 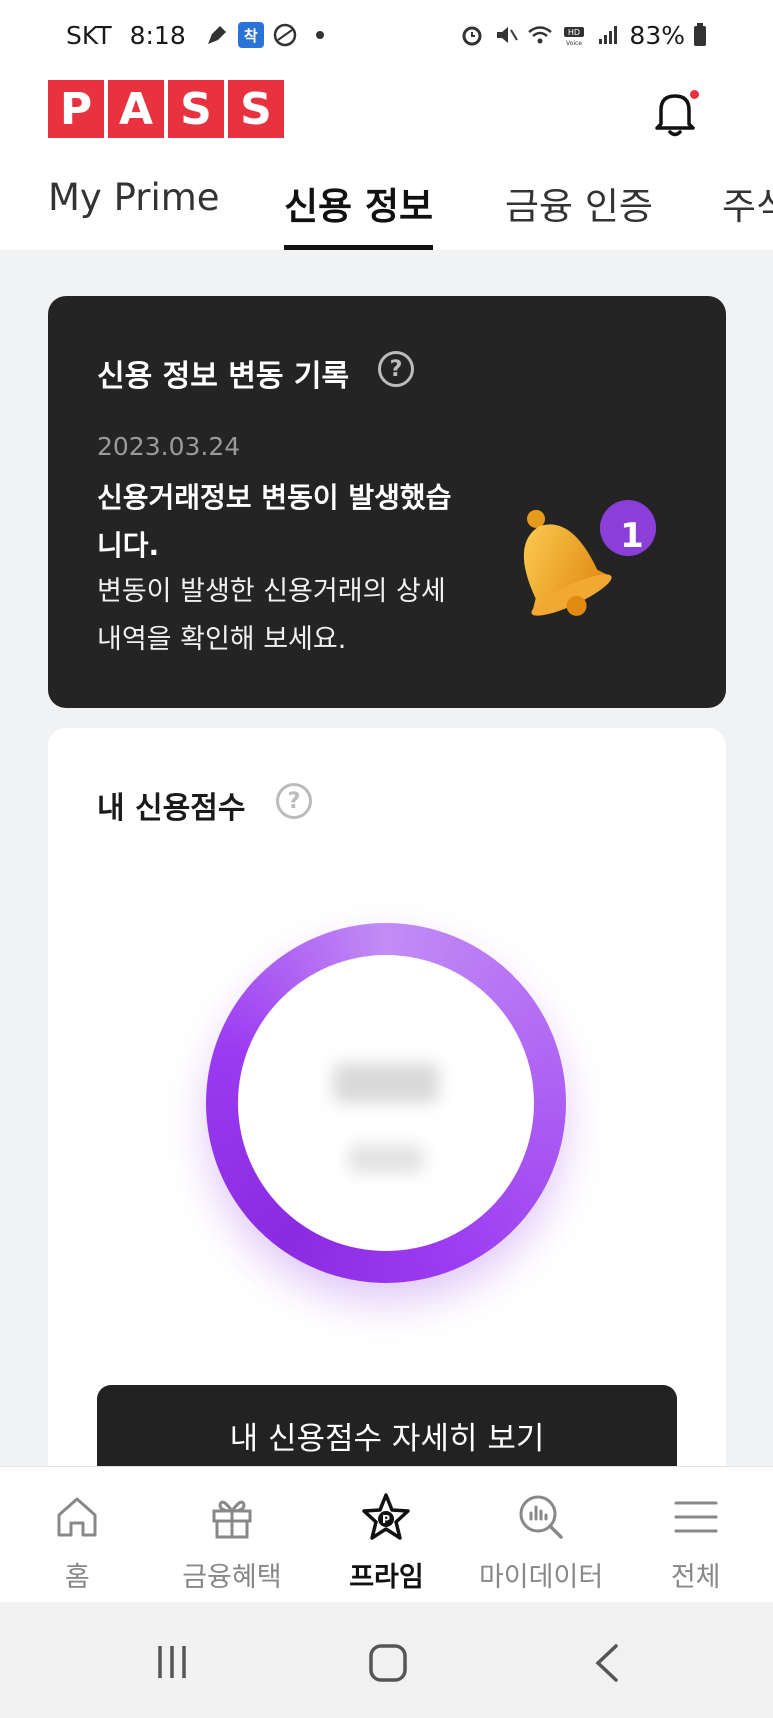 What do you see at coordinates (695, 1577) in the screenshot?
I see `nav-label: 전체` at bounding box center [695, 1577].